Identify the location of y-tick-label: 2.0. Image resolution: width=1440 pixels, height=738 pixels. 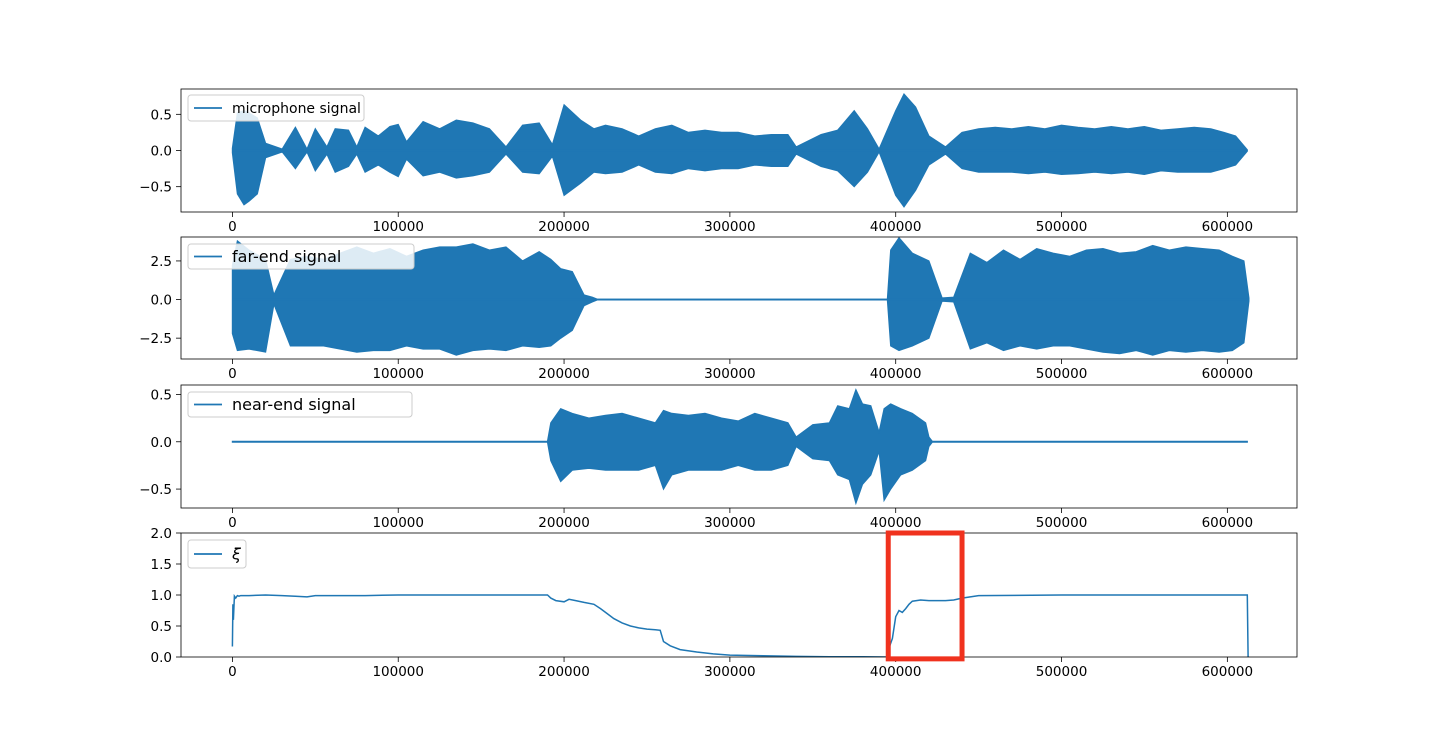
(161, 534).